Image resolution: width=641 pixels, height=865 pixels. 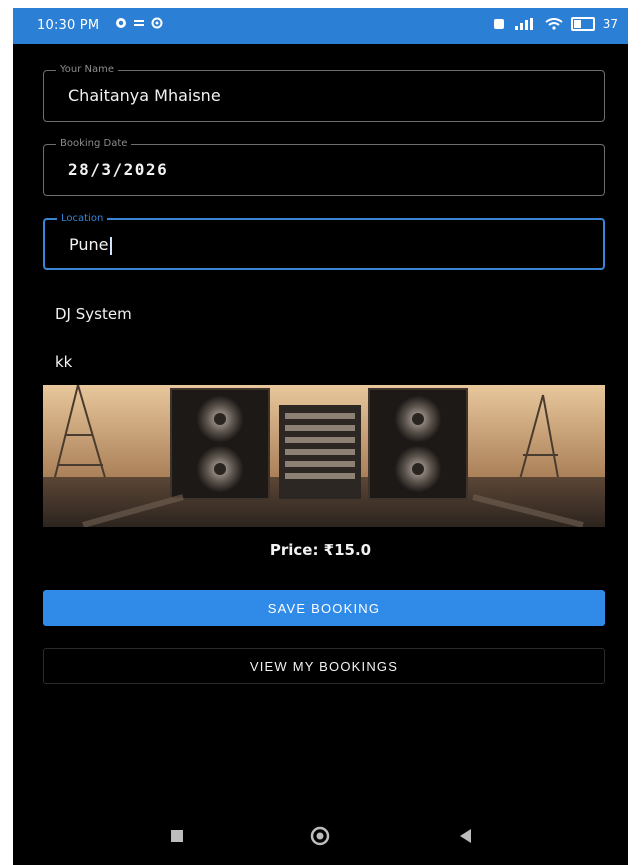 What do you see at coordinates (324, 666) in the screenshot?
I see `view-my-bookings-button: VIEW MY BOOKINGS` at bounding box center [324, 666].